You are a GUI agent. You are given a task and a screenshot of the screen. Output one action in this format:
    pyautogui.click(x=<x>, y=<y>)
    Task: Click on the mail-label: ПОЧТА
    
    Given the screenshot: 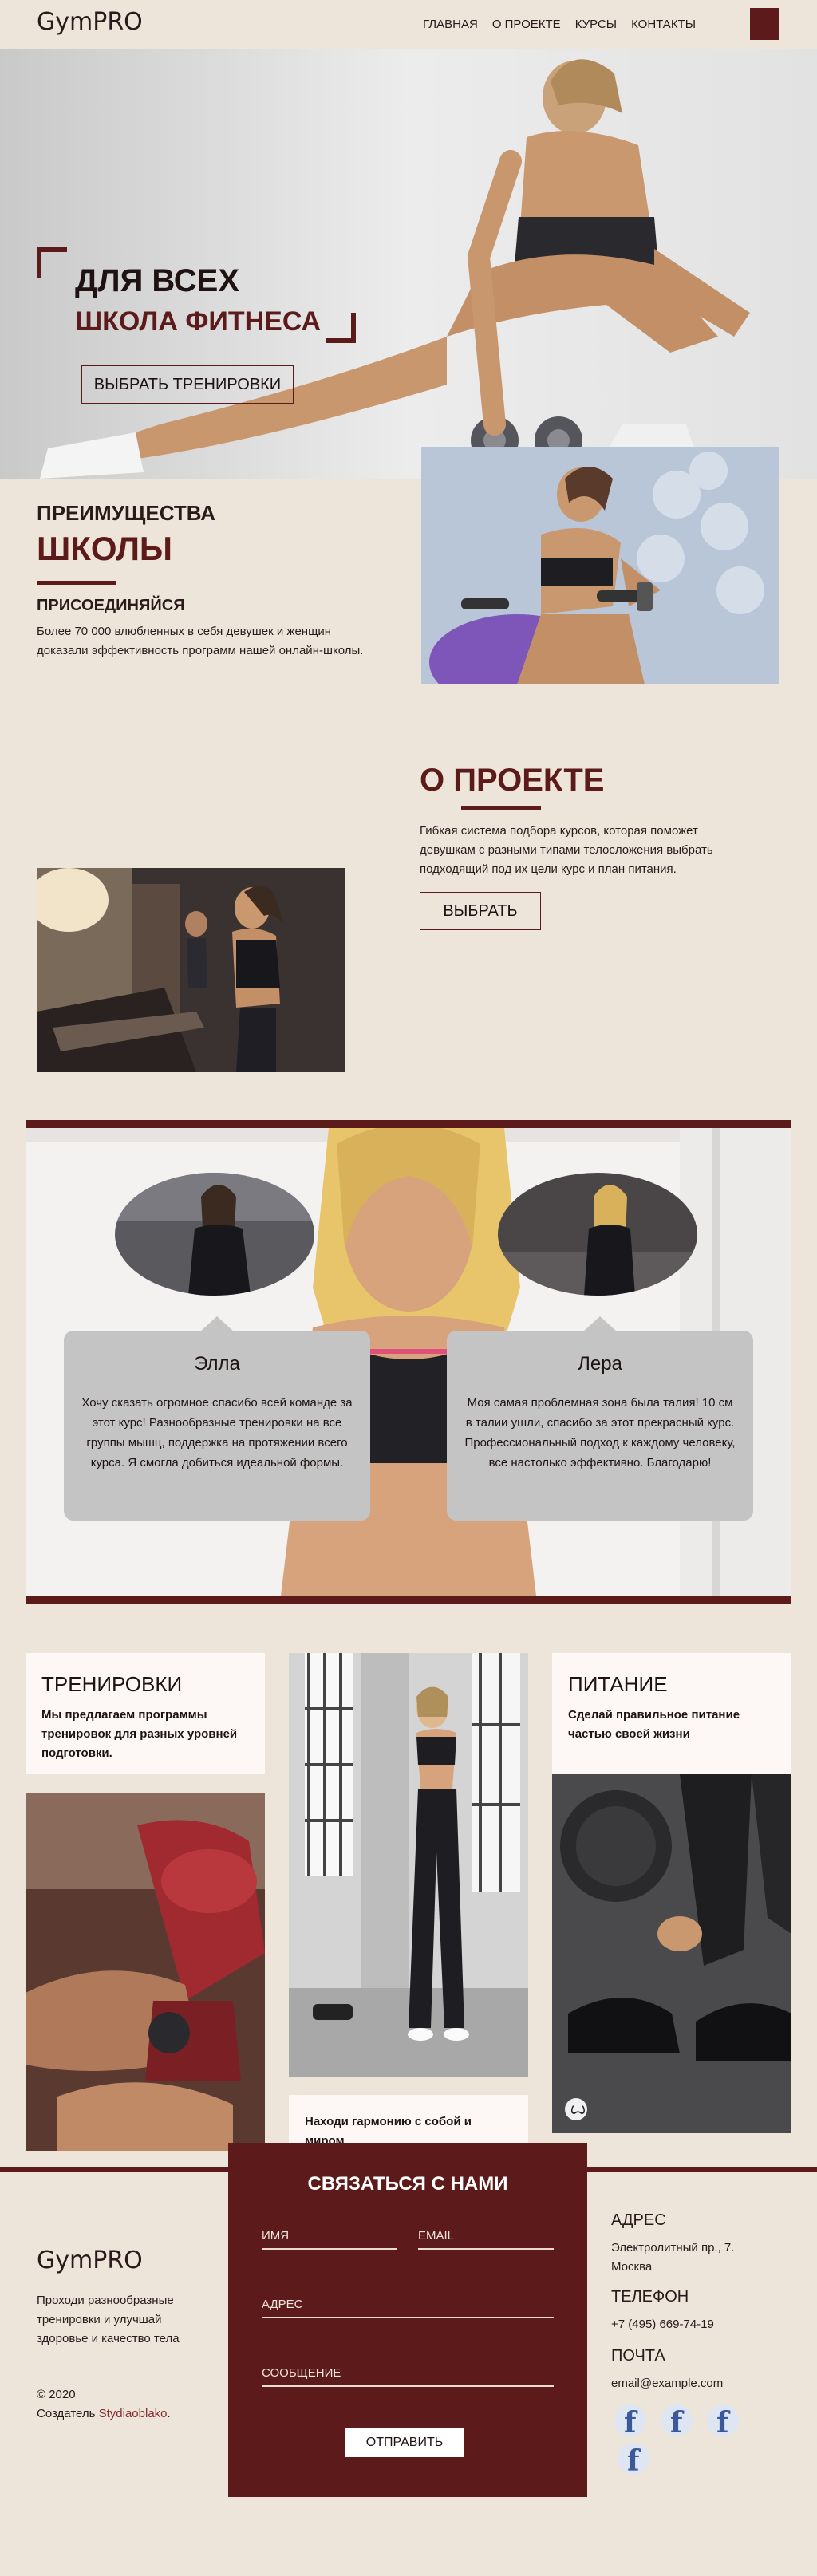 What is the action you would take?
    pyautogui.click(x=638, y=2356)
    